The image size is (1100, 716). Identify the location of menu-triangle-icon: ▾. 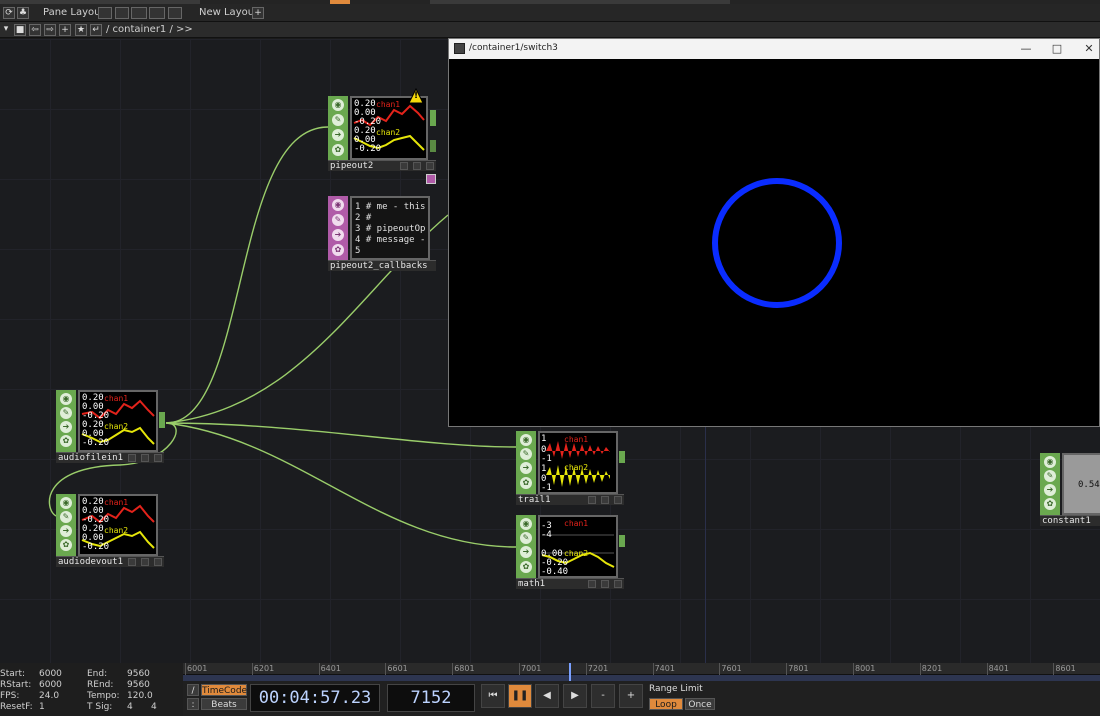
(6, 30).